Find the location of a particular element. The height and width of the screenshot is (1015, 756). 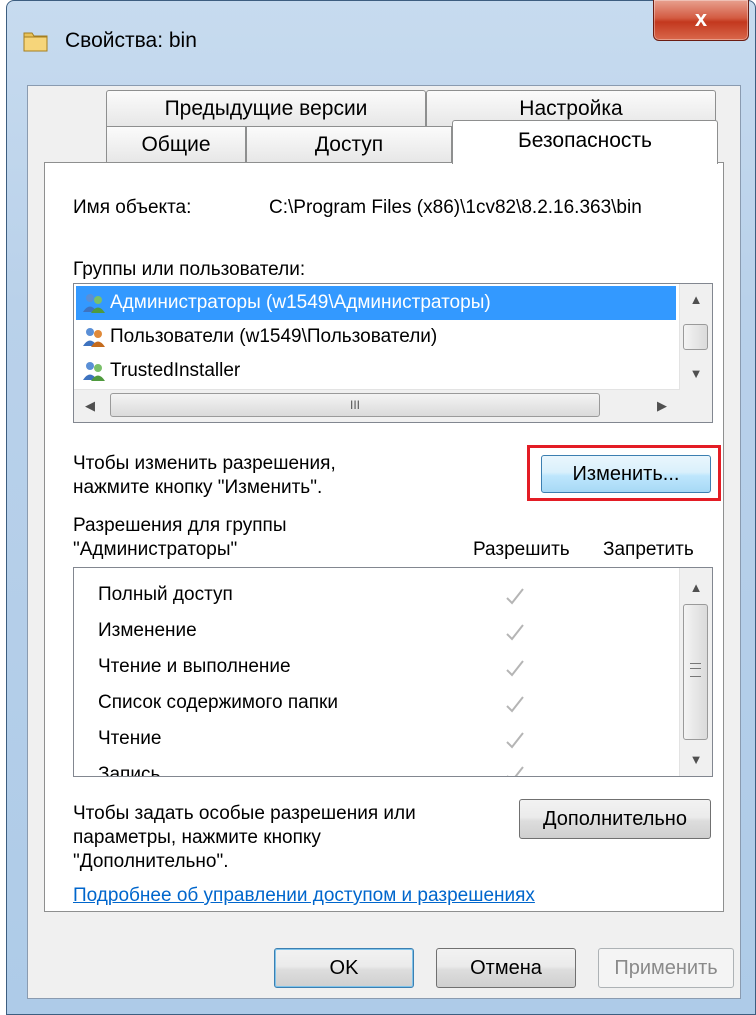

scrollbar-corner is located at coordinates (696, 406).